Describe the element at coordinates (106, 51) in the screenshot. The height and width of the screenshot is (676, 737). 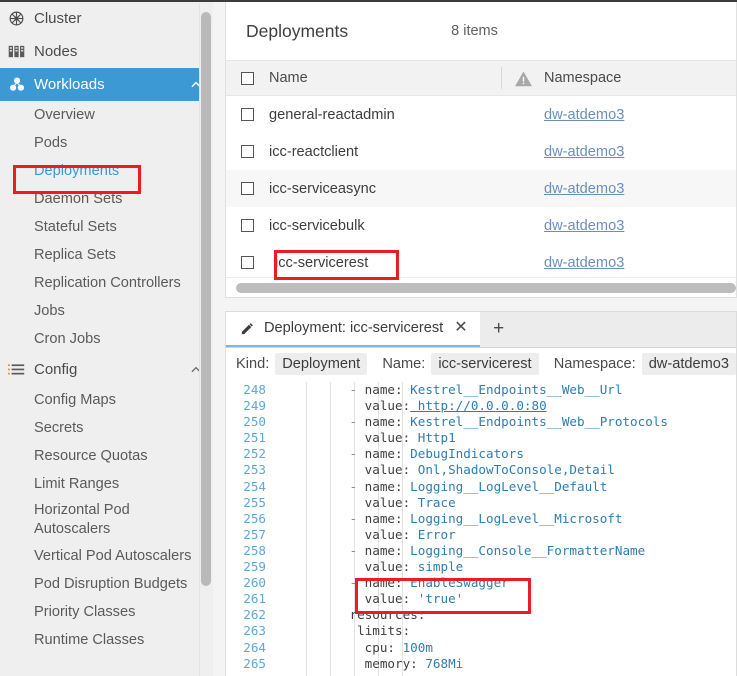
I see `sidebar-group-nodes: Nodes` at that location.